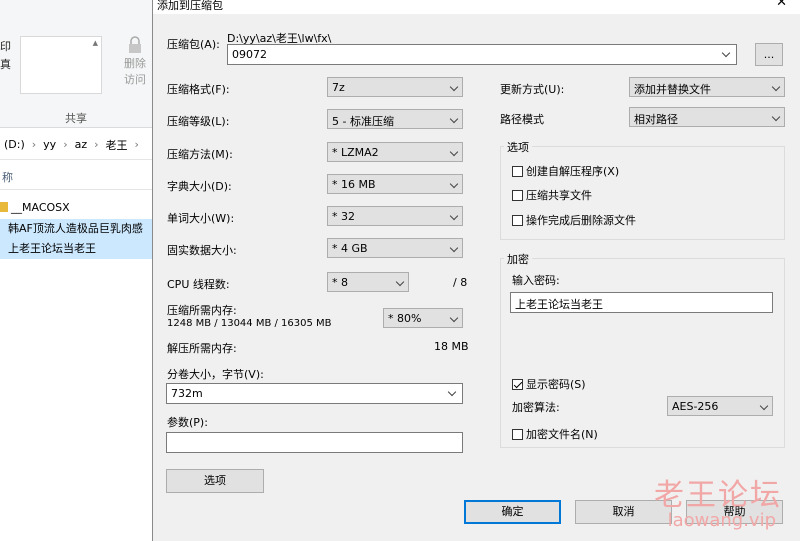 The height and width of the screenshot is (541, 800). Describe the element at coordinates (641, 302) in the screenshot. I see `password-input: 上老王论坛当老王` at that location.